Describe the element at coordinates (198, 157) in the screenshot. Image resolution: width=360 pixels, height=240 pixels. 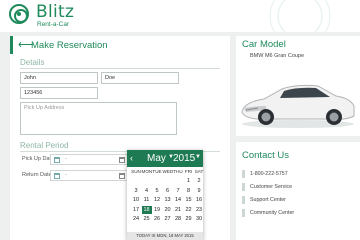
I see `chevron-down-icon: ▼` at that location.